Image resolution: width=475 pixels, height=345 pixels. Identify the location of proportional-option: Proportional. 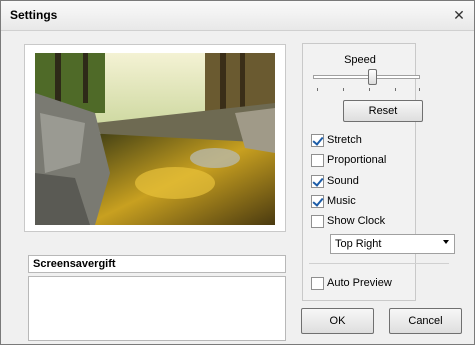
(348, 160).